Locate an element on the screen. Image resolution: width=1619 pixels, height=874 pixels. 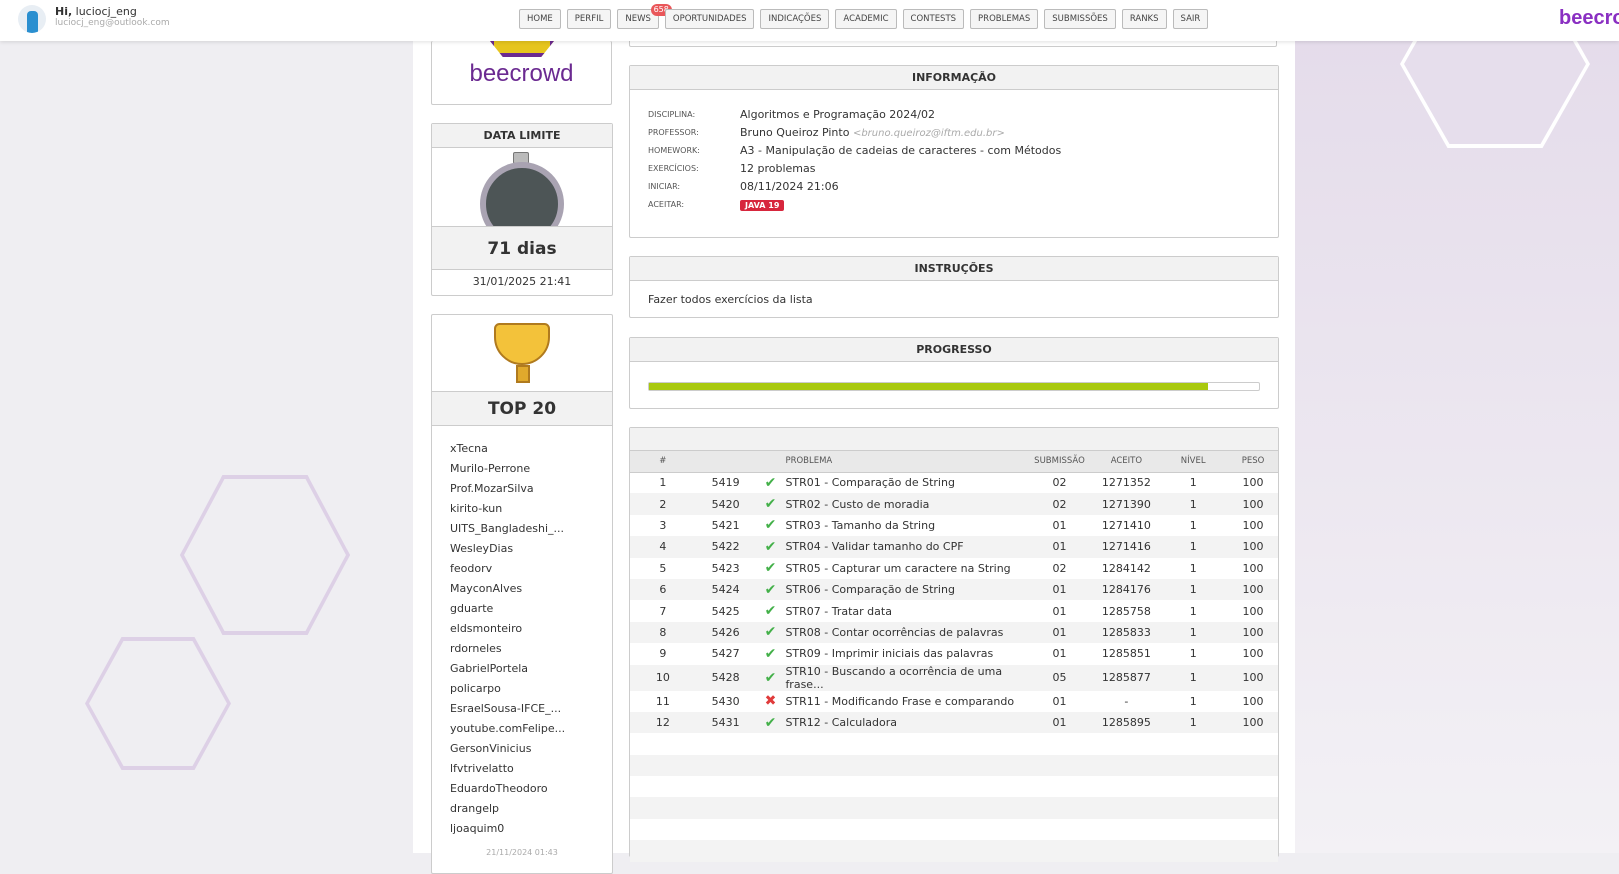
top20-user: GersonVinicius is located at coordinates (531, 752).